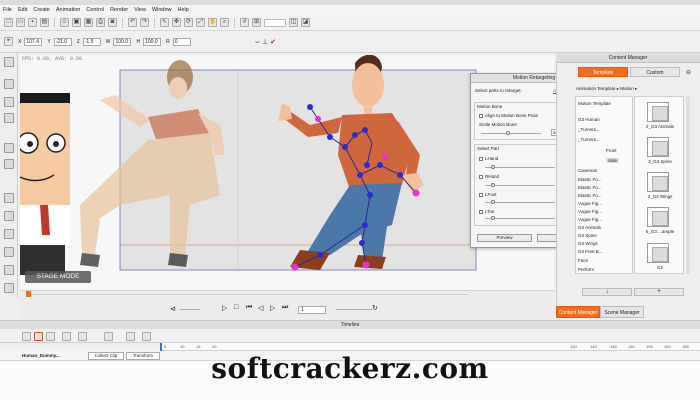 The width and height of the screenshot is (700, 400). I want to click on first-frame-icon: ⏮, so click(249, 307).